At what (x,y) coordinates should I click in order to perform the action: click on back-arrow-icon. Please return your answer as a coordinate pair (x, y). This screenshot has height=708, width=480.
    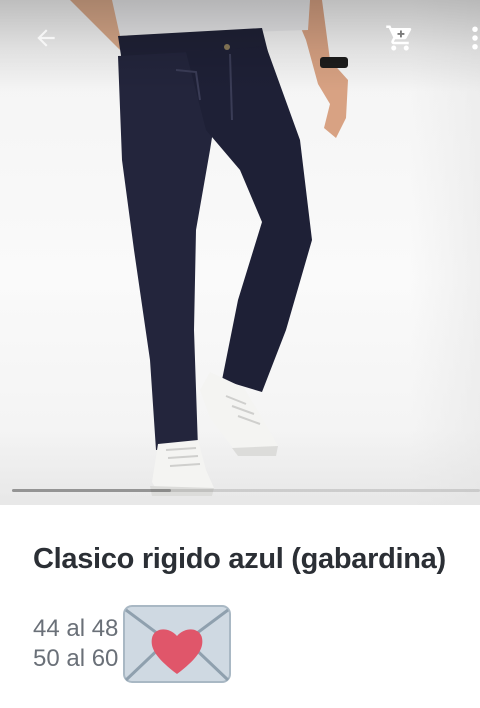
    Looking at the image, I should click on (46, 38).